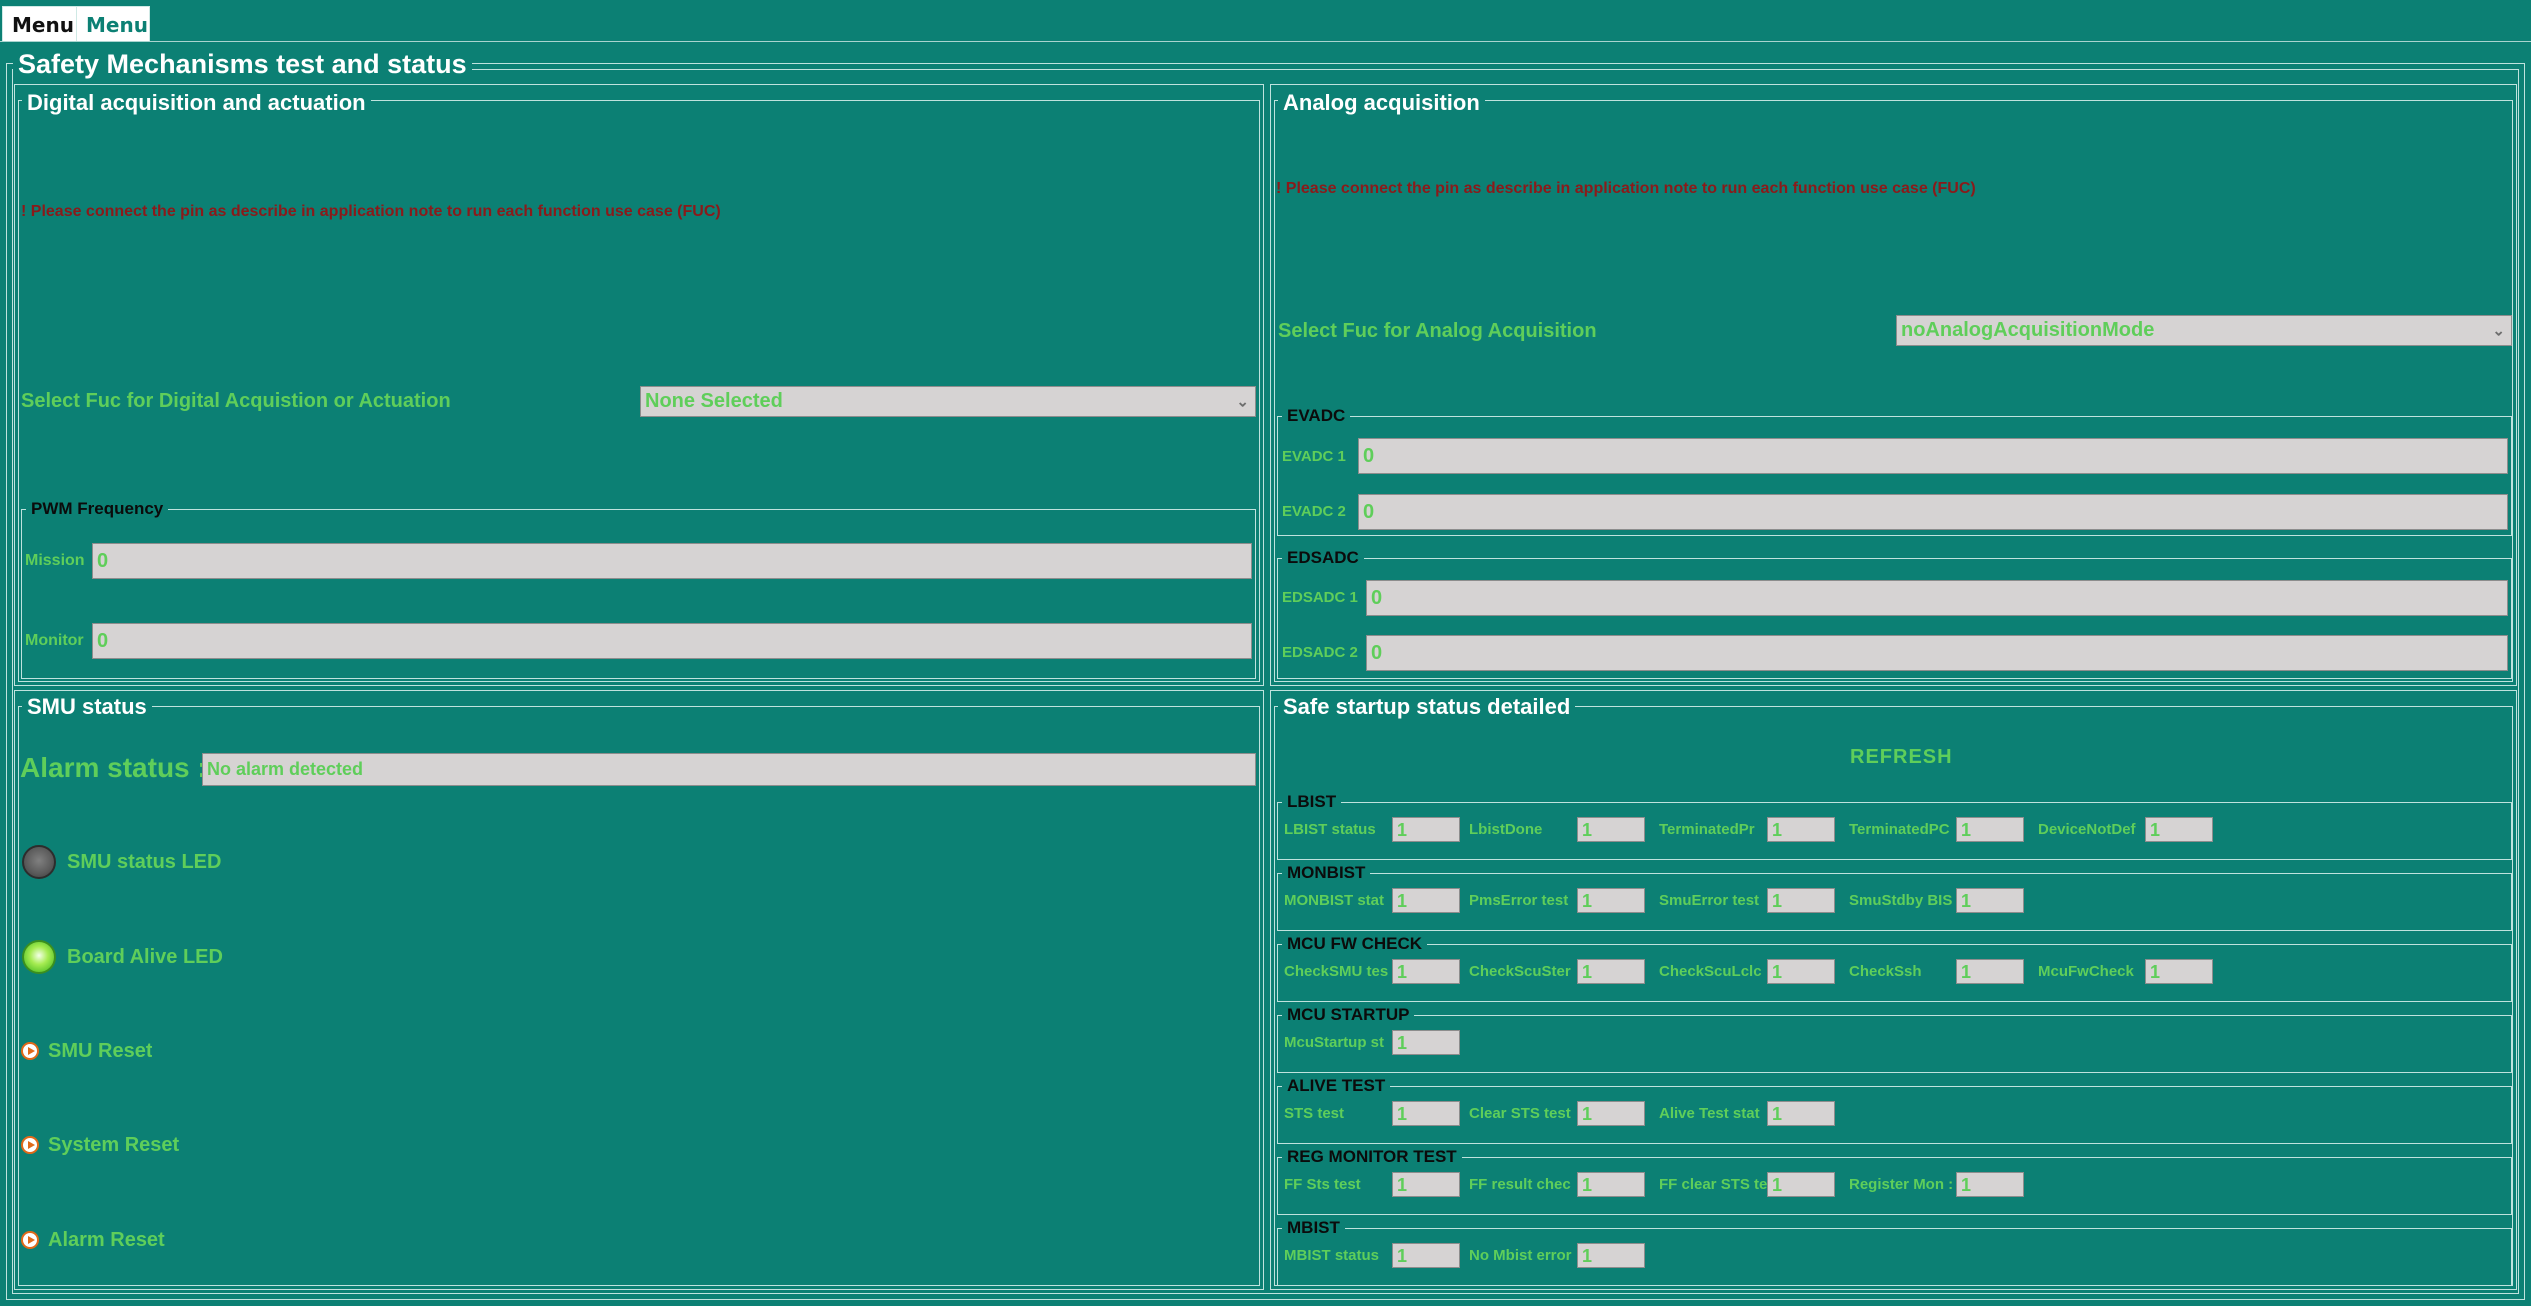 The width and height of the screenshot is (2531, 1306). I want to click on board-alive-led-icon, so click(39, 957).